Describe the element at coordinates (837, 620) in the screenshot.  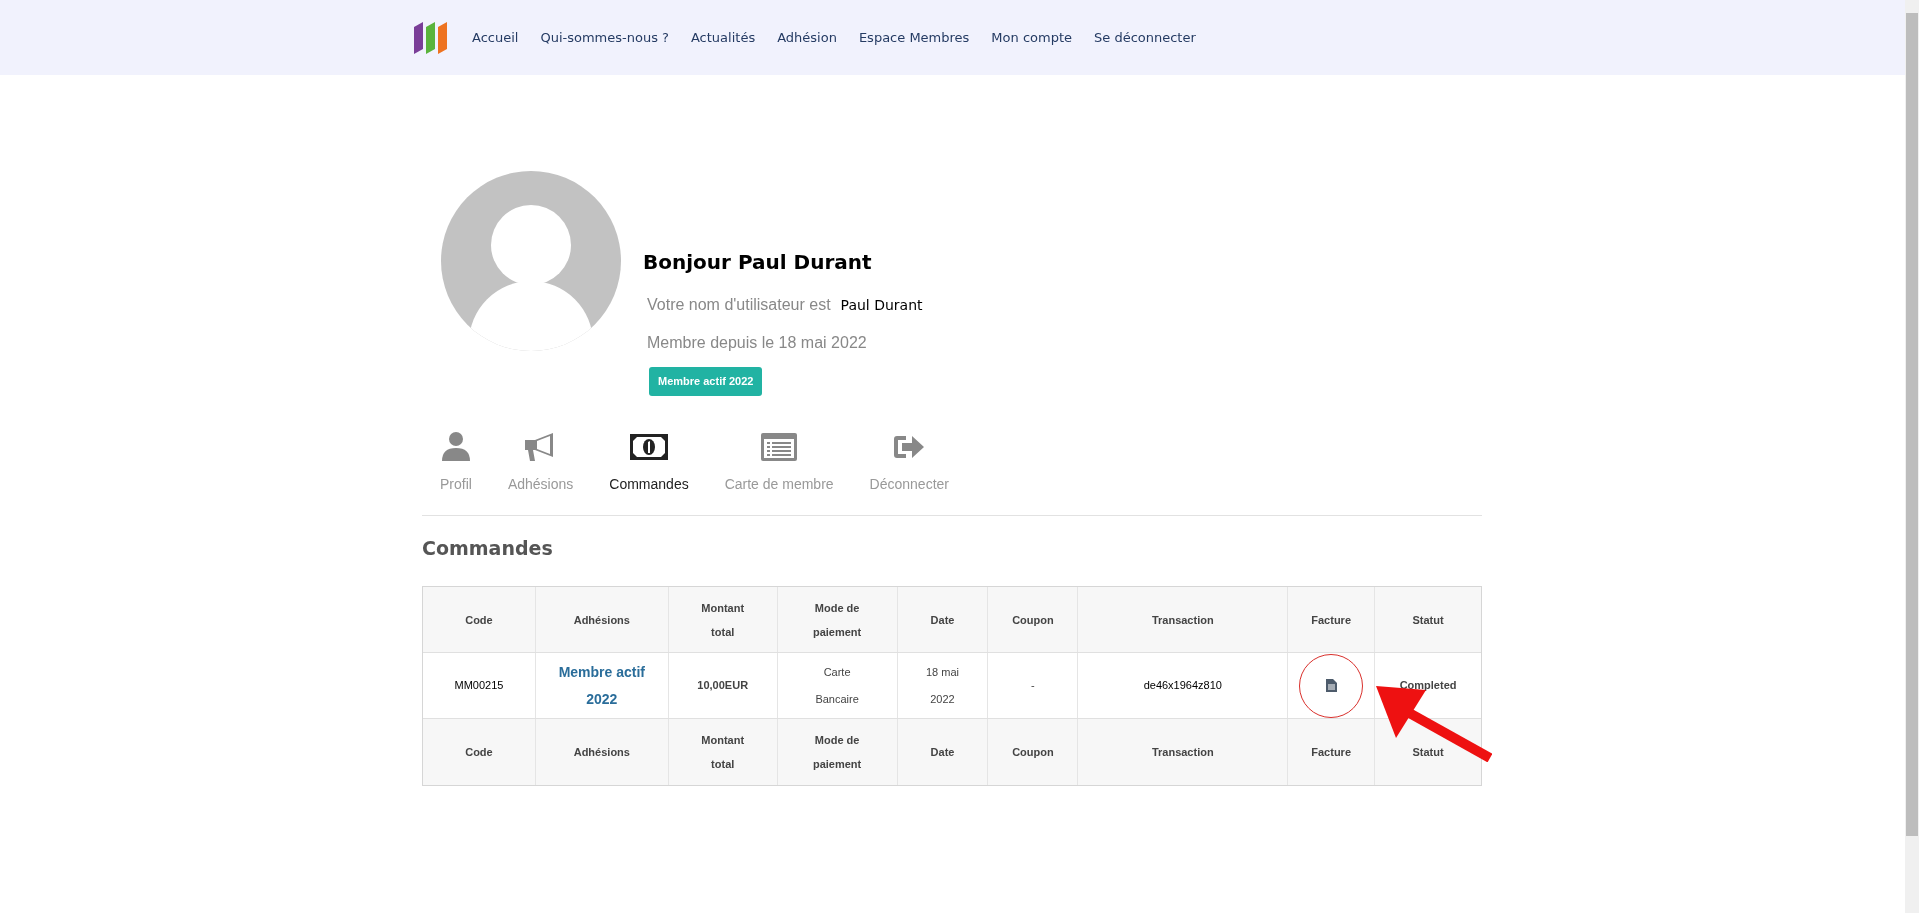
I see `column-header: Mode de paiement` at that location.